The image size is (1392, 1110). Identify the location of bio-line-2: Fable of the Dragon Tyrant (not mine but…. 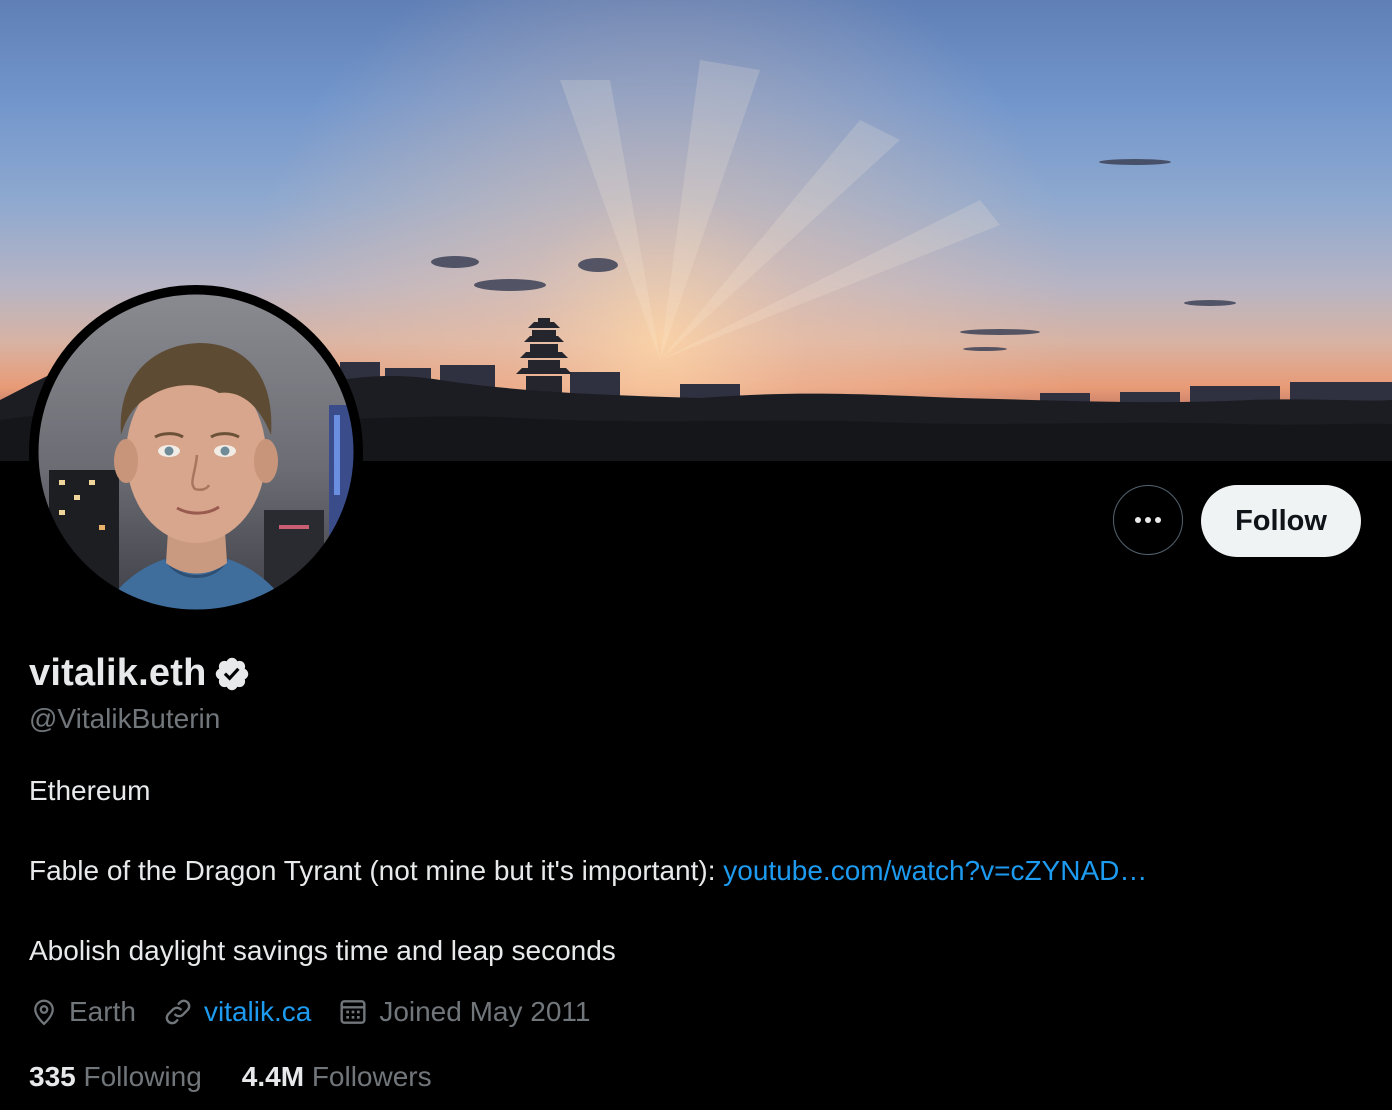
(588, 871).